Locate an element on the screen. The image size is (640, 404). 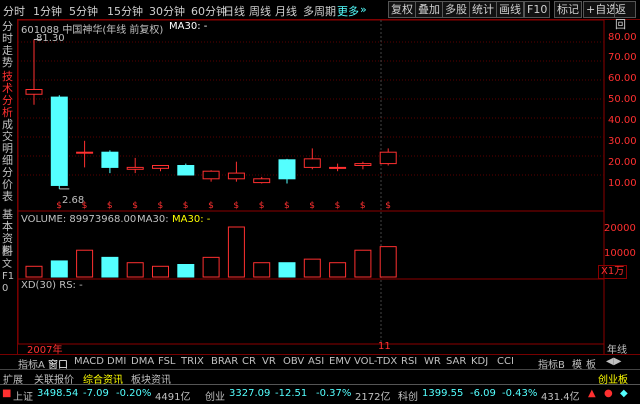
stats-button: 统计 is located at coordinates (483, 9).